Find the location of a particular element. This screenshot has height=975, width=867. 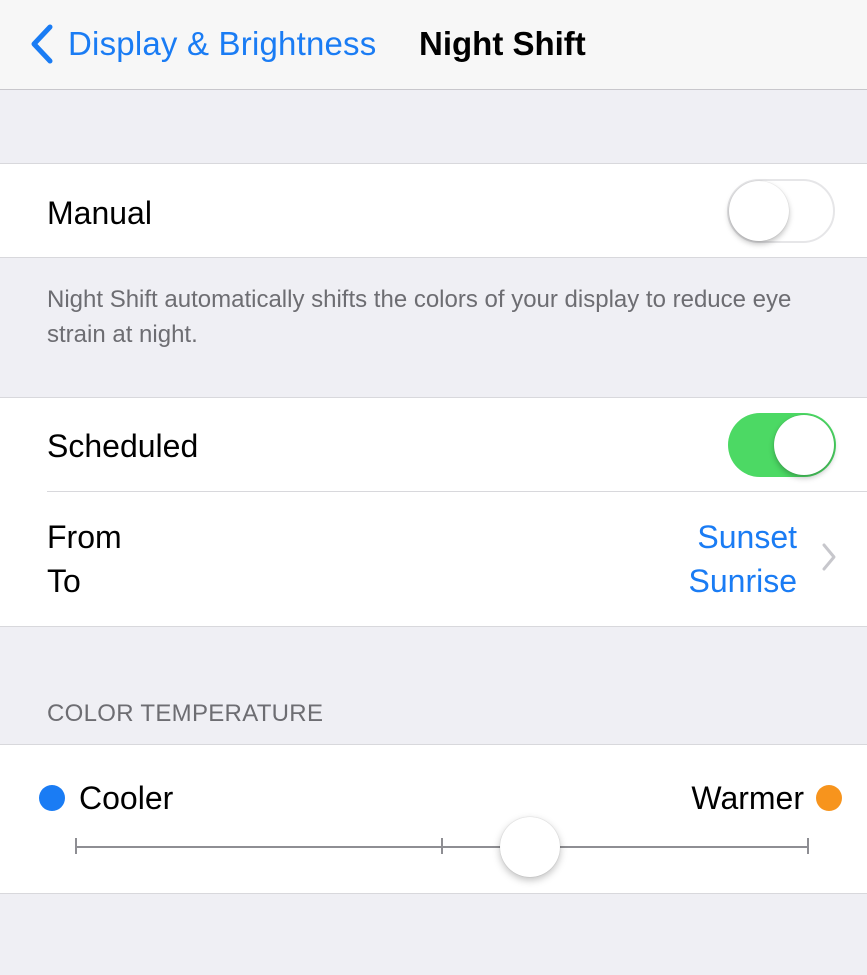

warmer-dot-icon is located at coordinates (829, 798).